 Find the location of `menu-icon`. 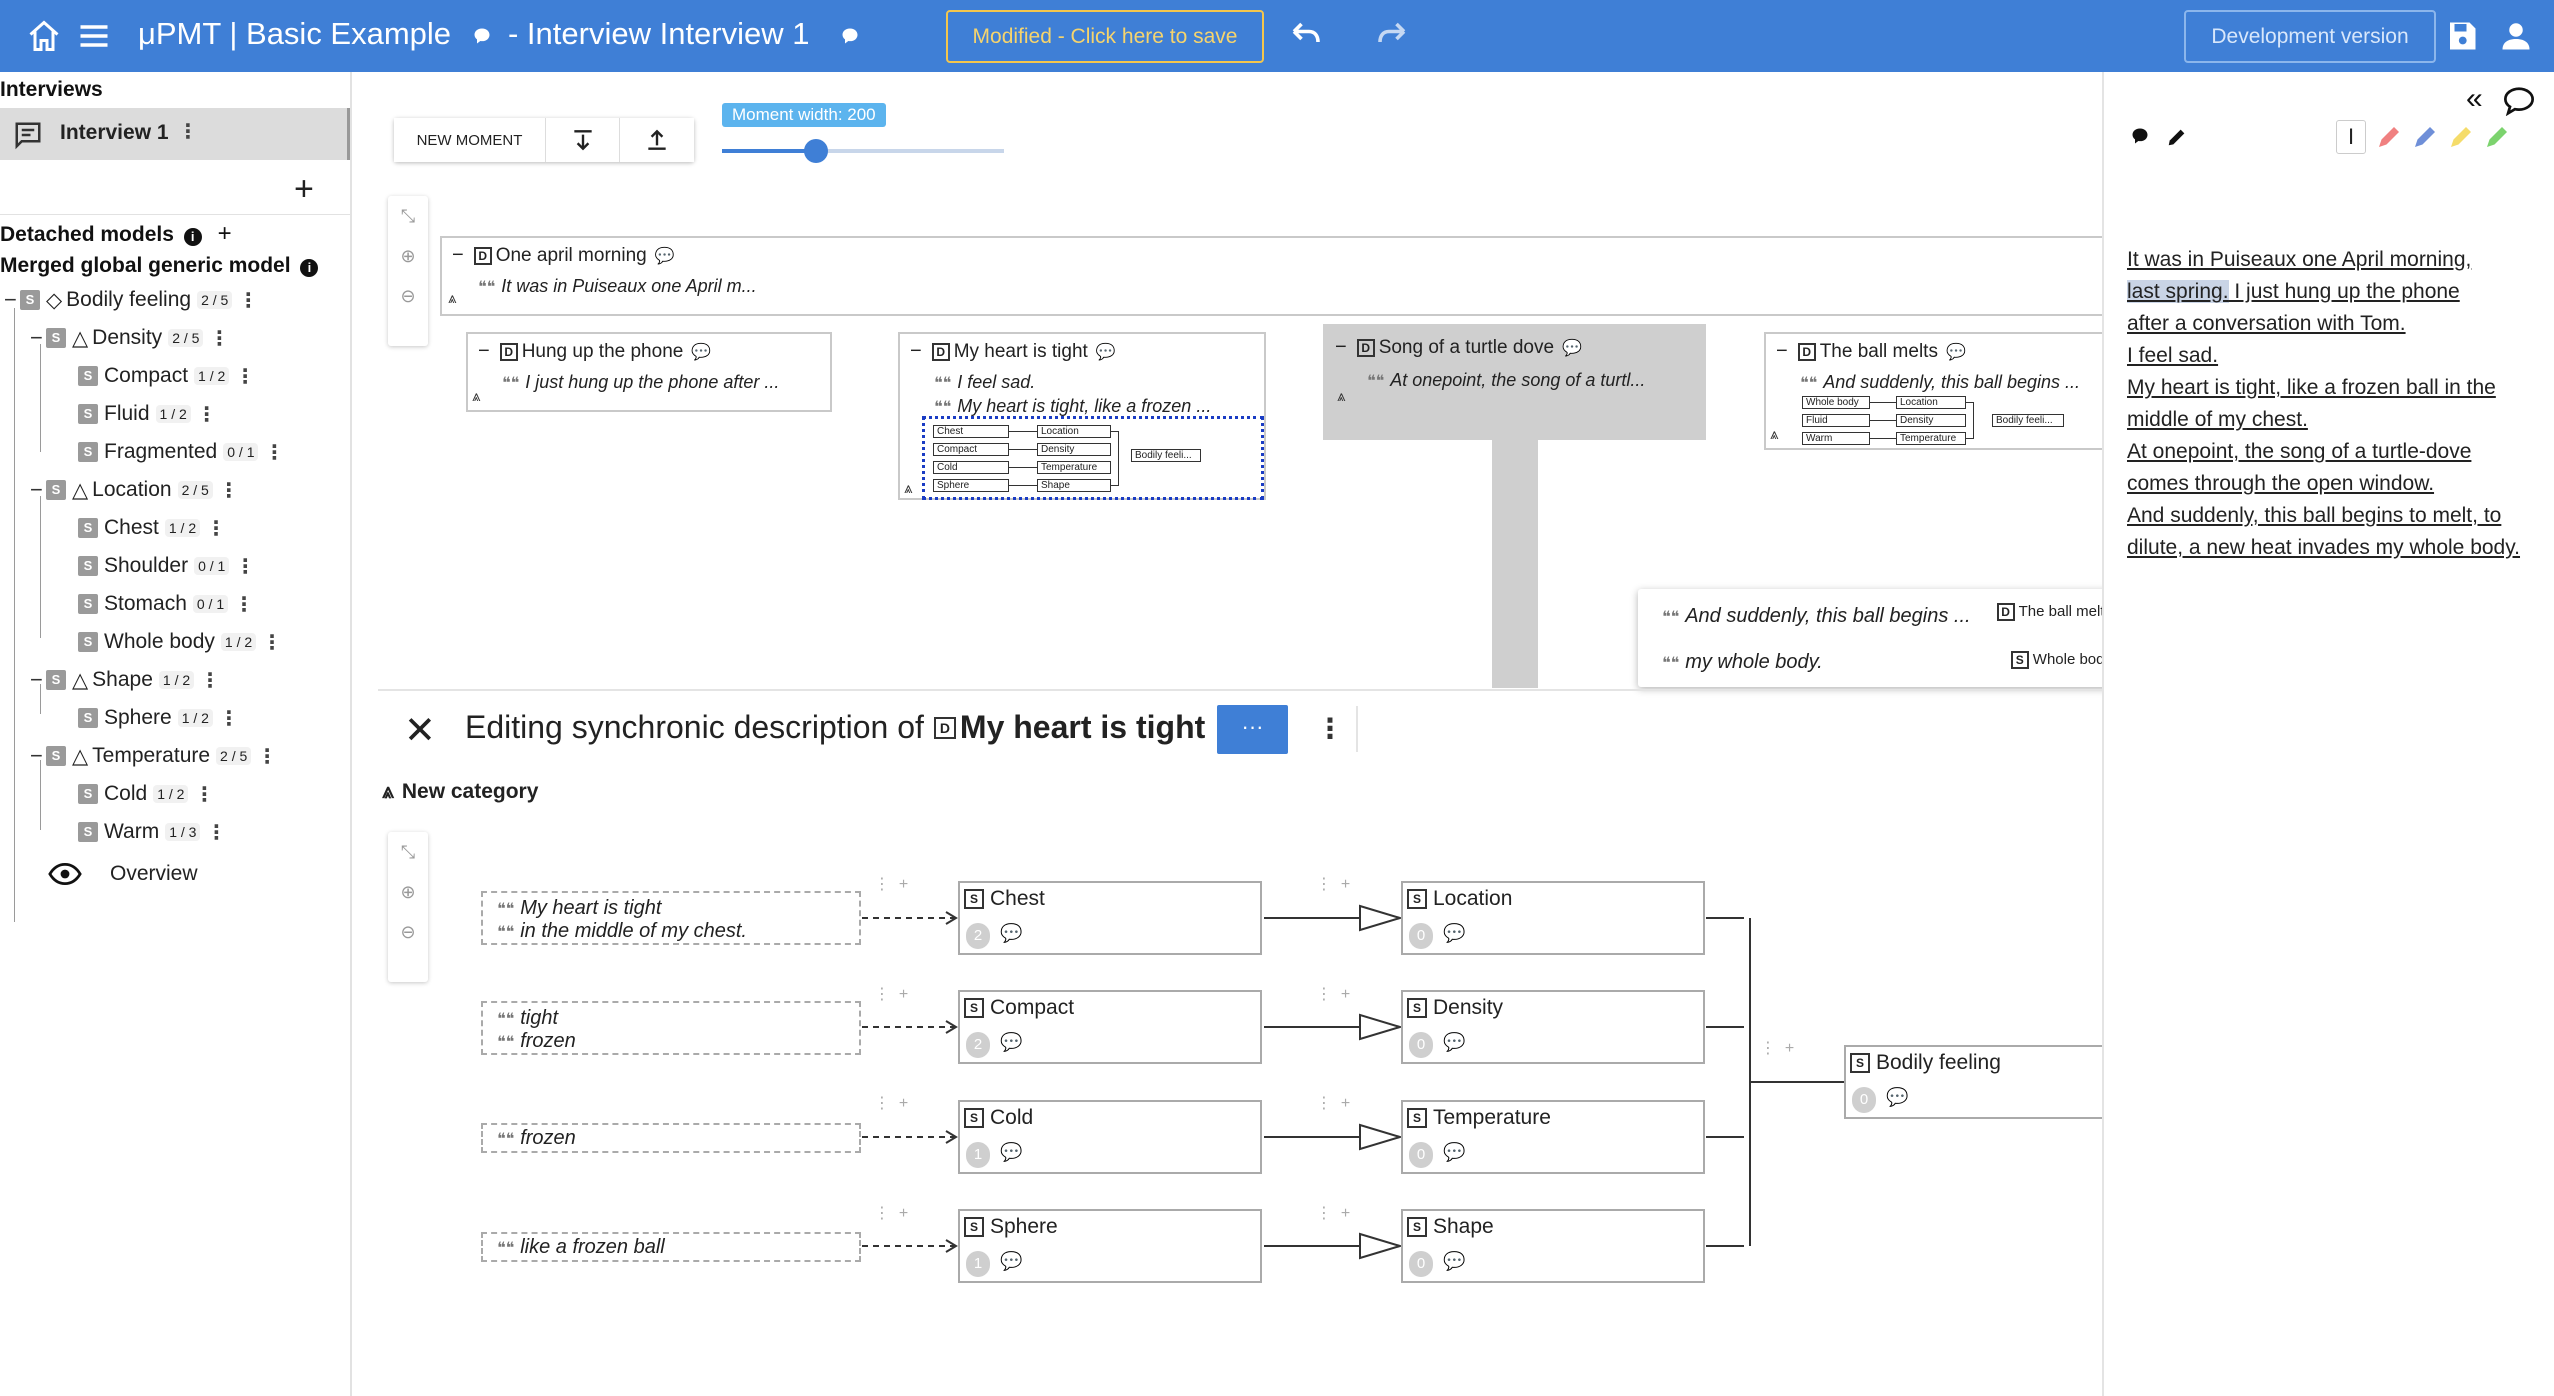

menu-icon is located at coordinates (94, 36).